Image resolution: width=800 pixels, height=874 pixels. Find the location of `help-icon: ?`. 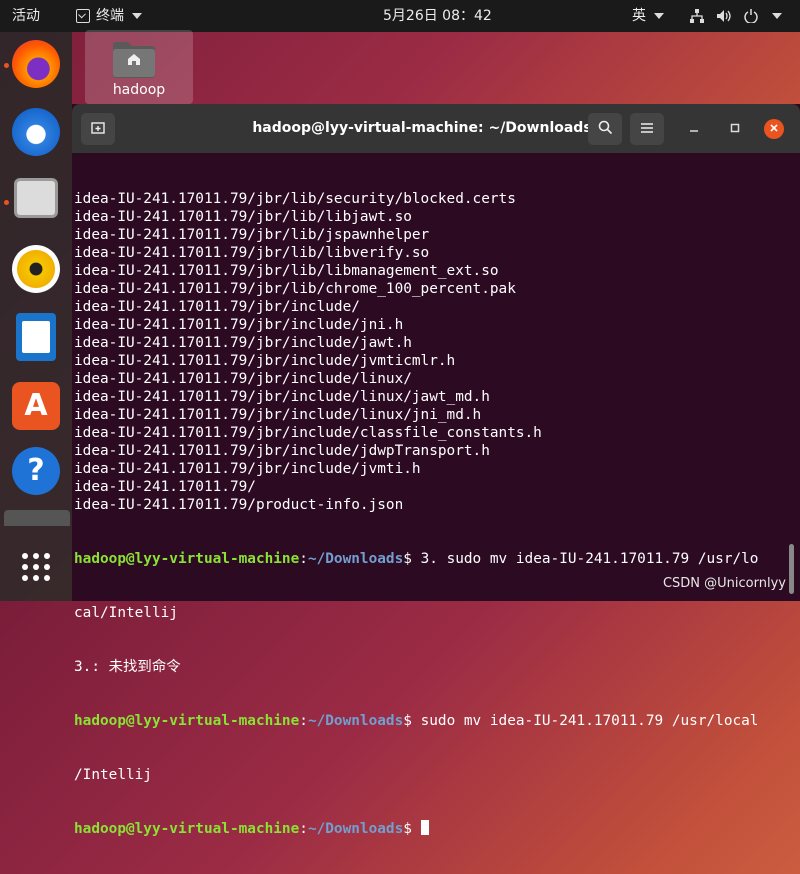

help-icon: ? is located at coordinates (36, 471).